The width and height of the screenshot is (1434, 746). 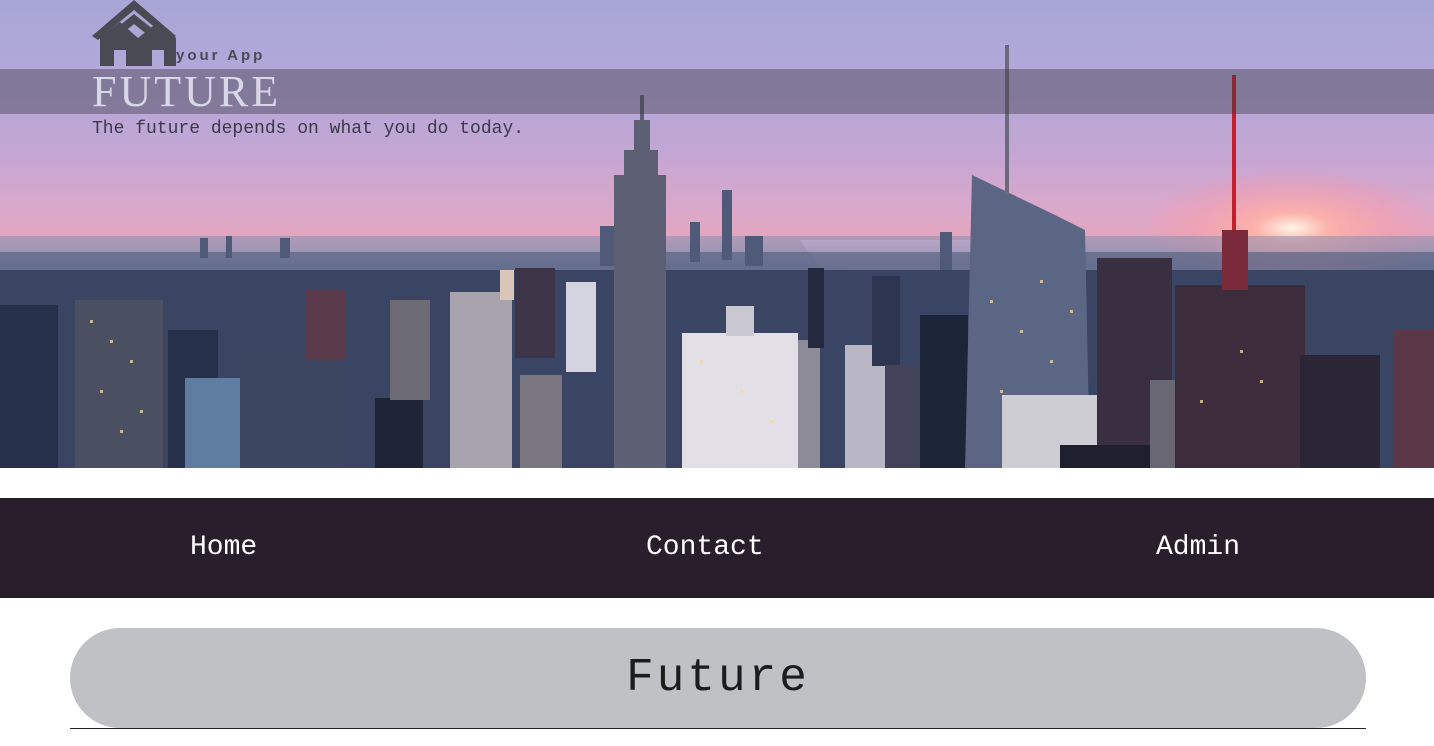 What do you see at coordinates (718, 678) in the screenshot?
I see `page-heading: Future` at bounding box center [718, 678].